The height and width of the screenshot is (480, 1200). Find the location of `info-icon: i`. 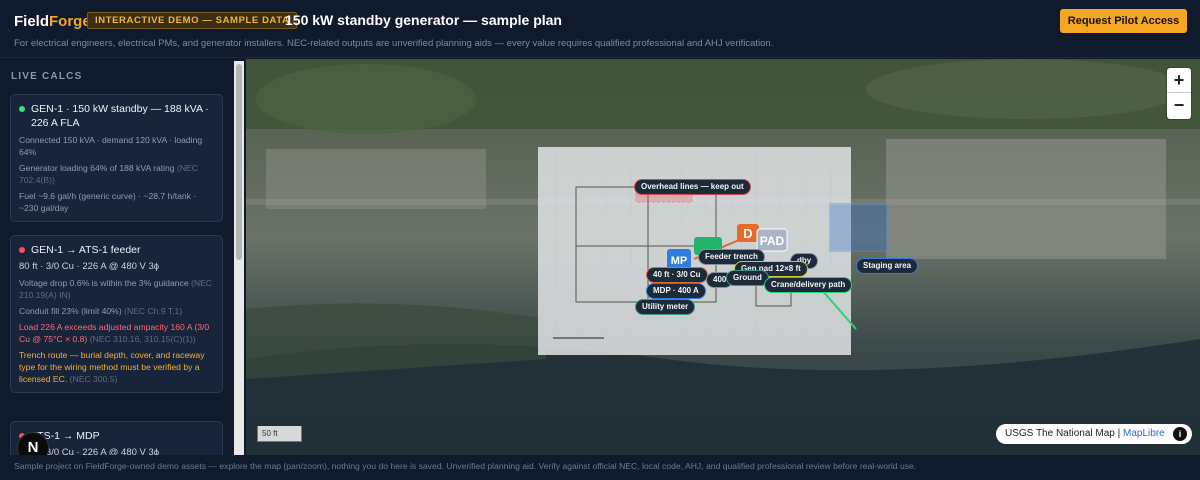

info-icon: i is located at coordinates (1180, 434).